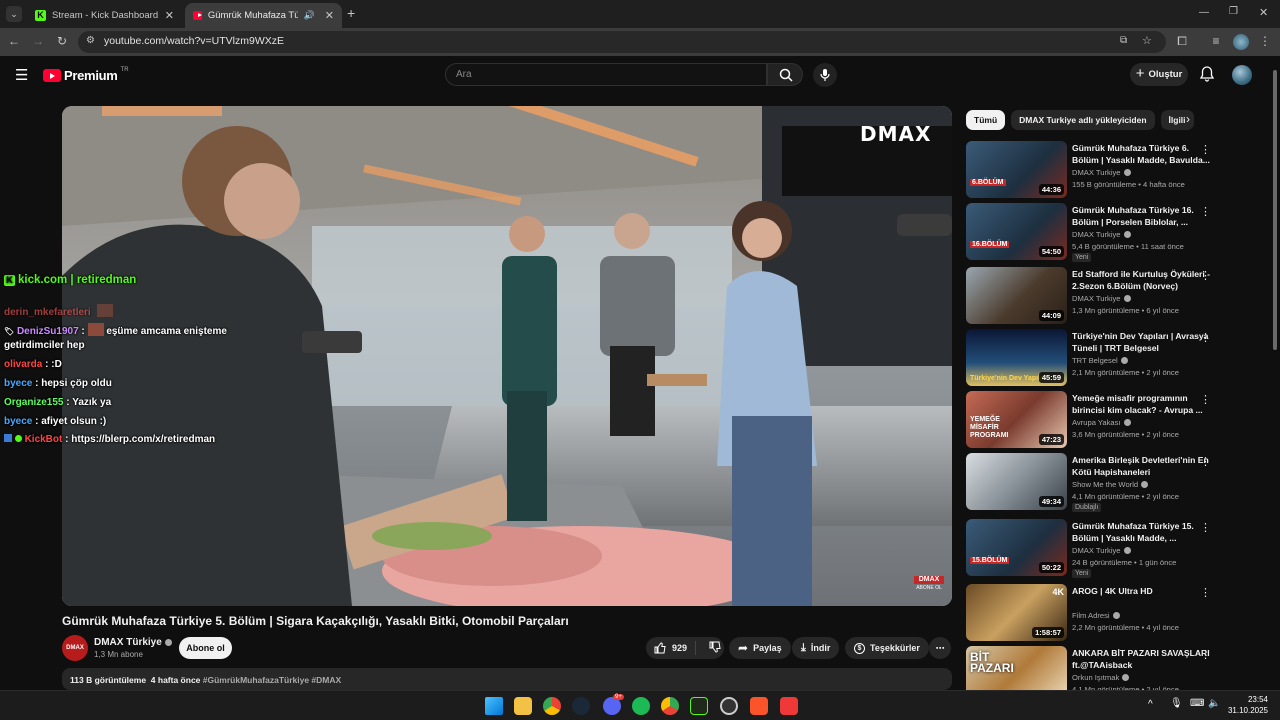  I want to click on chip-from-uploader: DMAX Turkiye adlı yükleyiciden, so click(1083, 120).